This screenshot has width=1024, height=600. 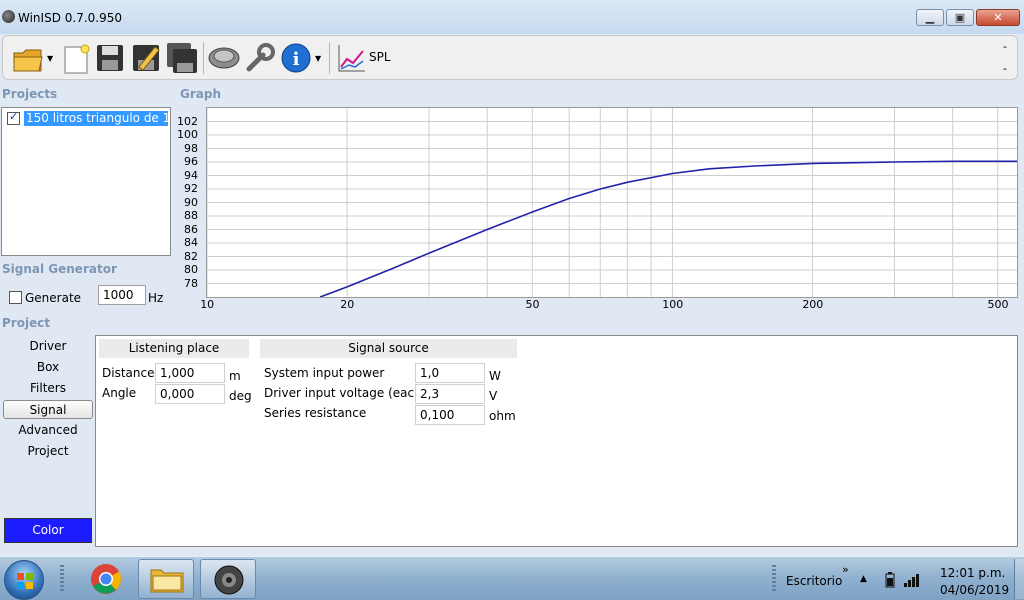 I want to click on nav-driver: Driver, so click(x=48, y=346).